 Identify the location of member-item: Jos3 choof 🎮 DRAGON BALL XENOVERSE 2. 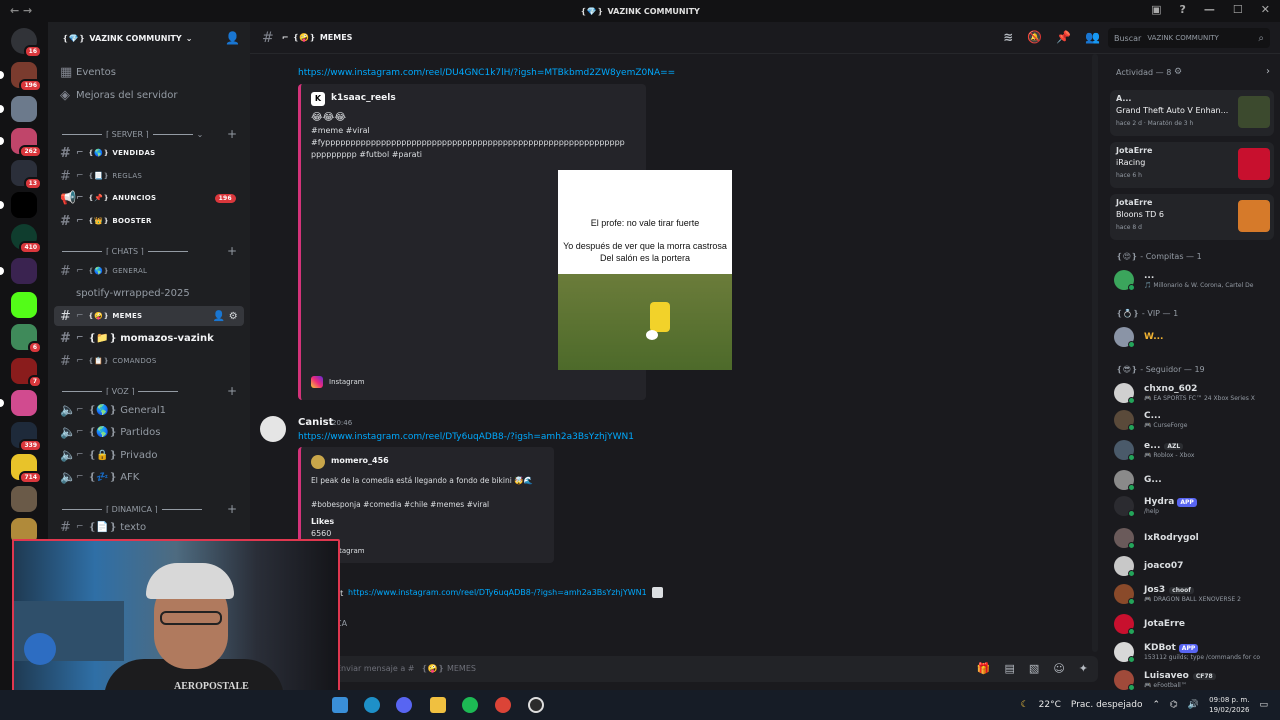
(1194, 595).